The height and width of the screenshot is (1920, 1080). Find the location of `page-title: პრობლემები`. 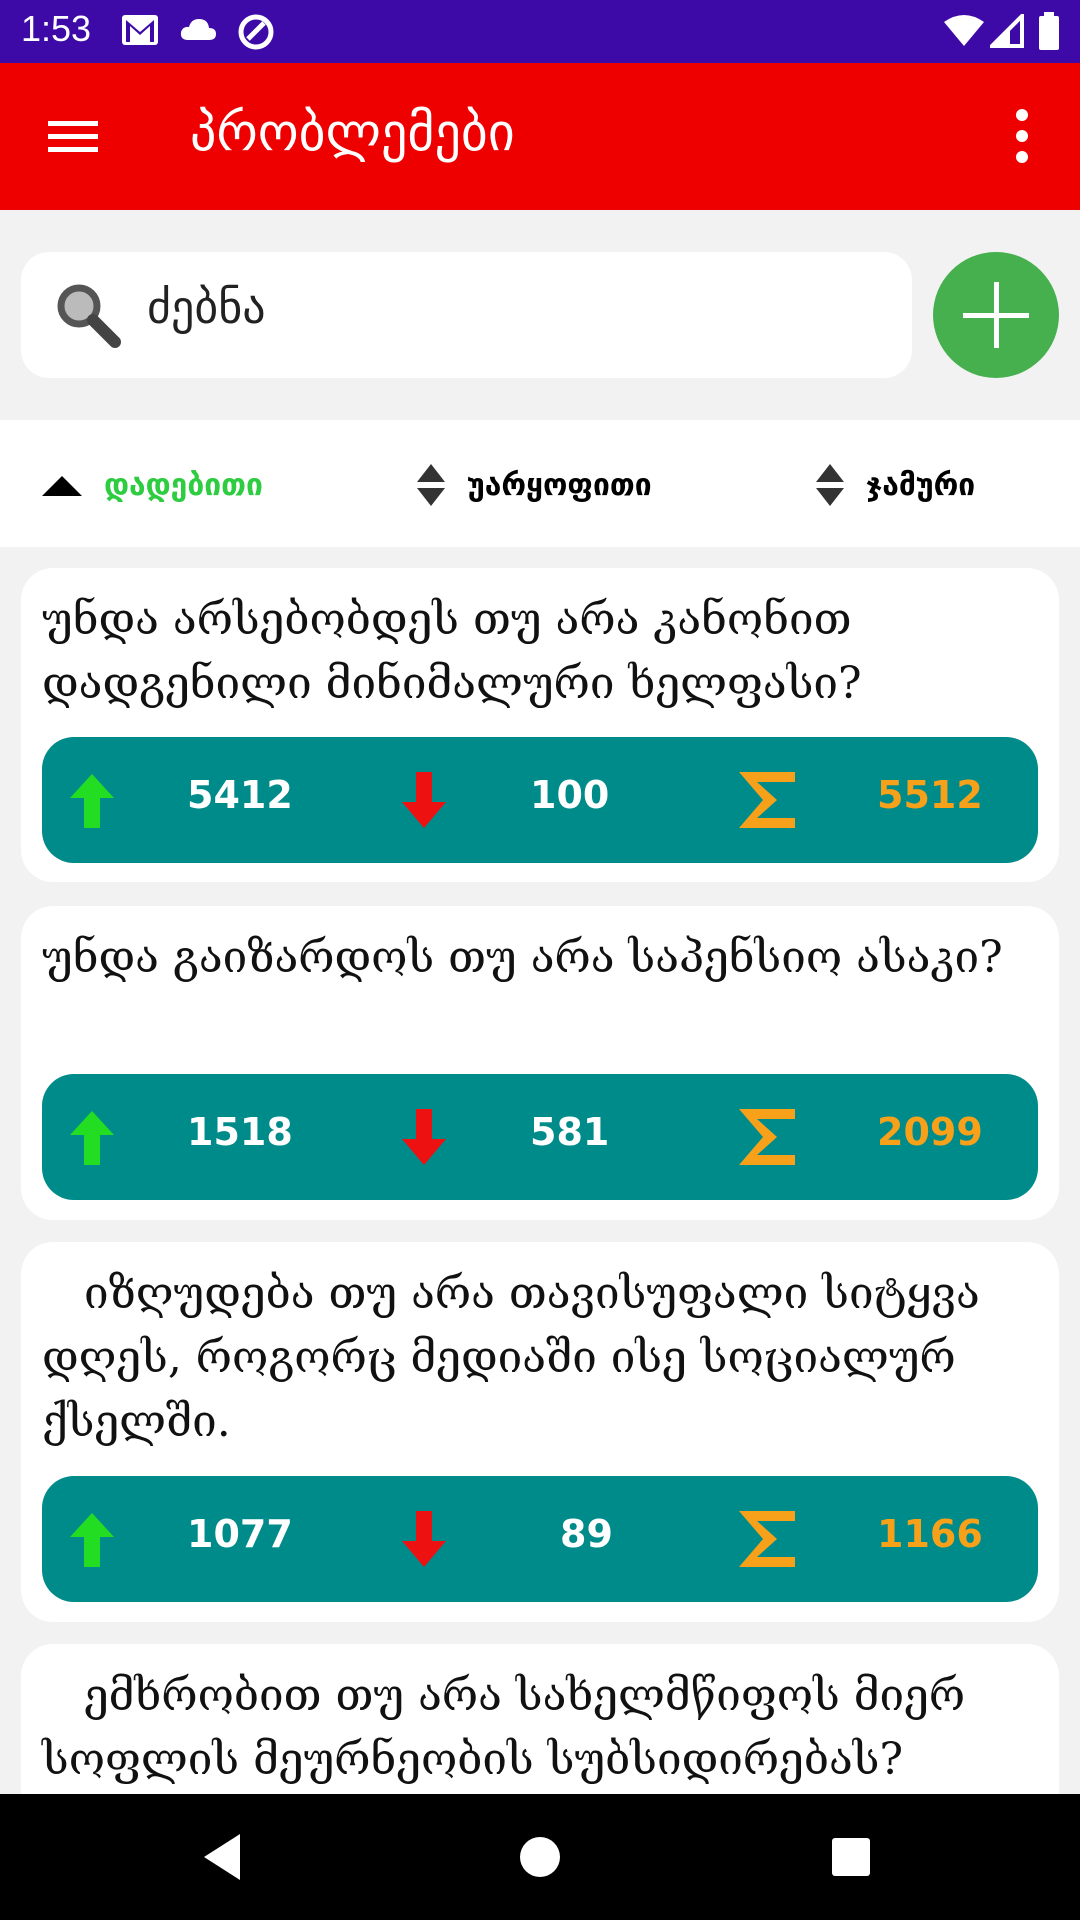

page-title: პრობლემები is located at coordinates (352, 133).